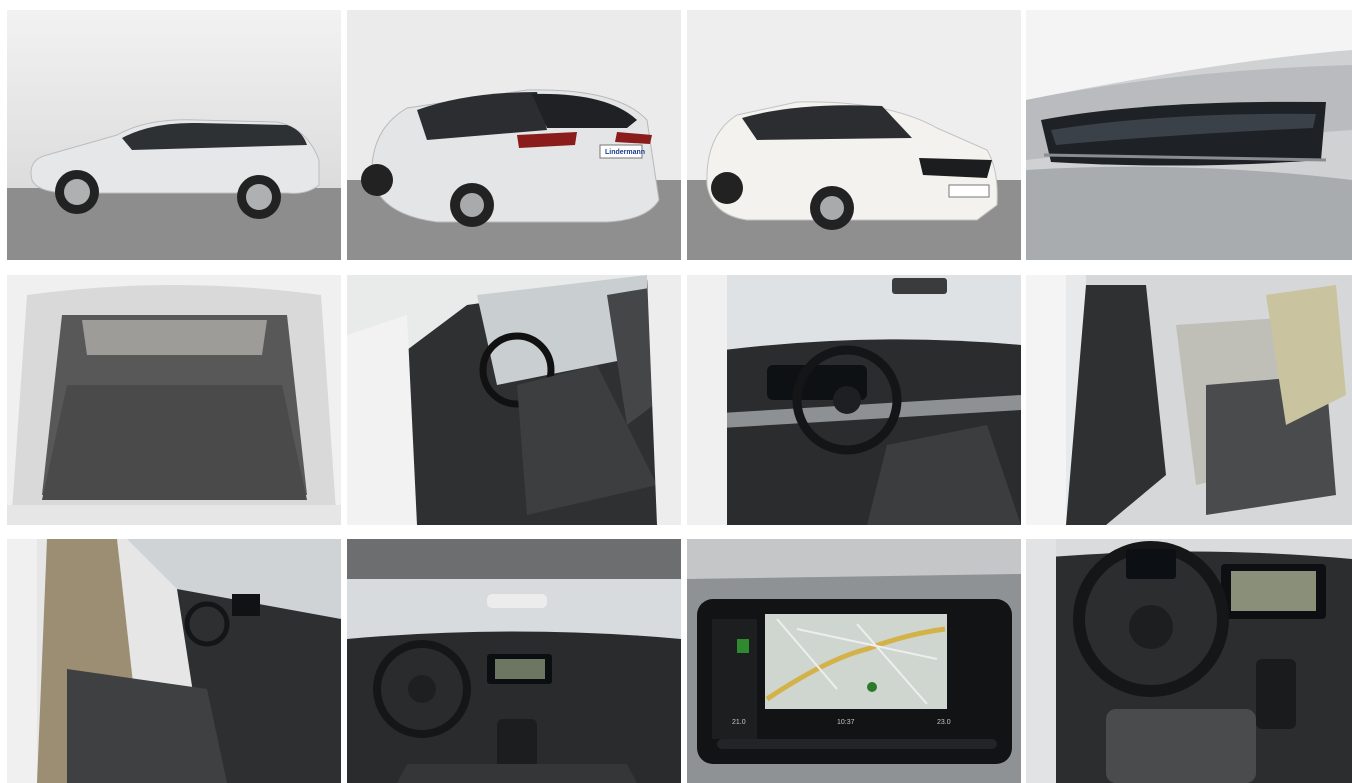  I want to click on clock-text: 10:37, so click(846, 722).